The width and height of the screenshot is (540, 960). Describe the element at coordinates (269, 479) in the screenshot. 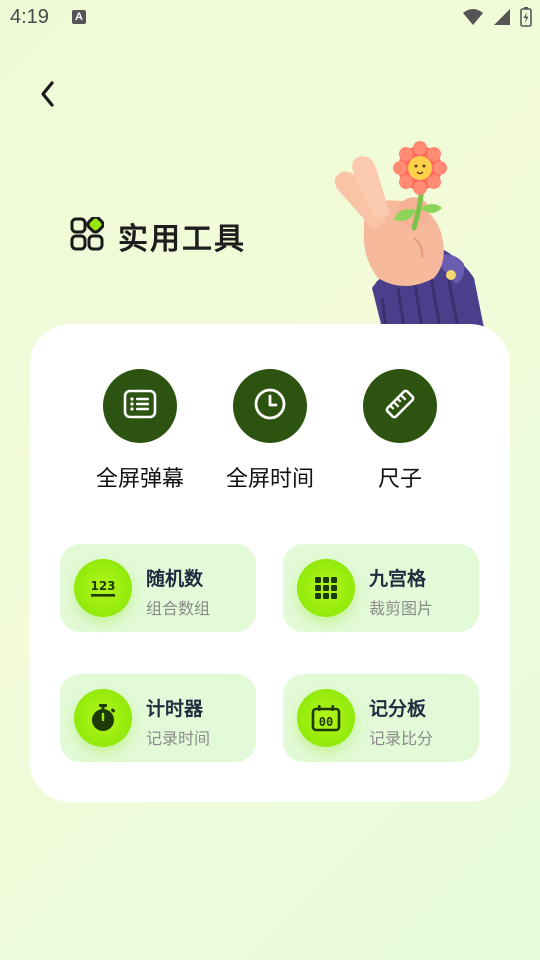

I see `quick-action-label: 全屏时间` at that location.